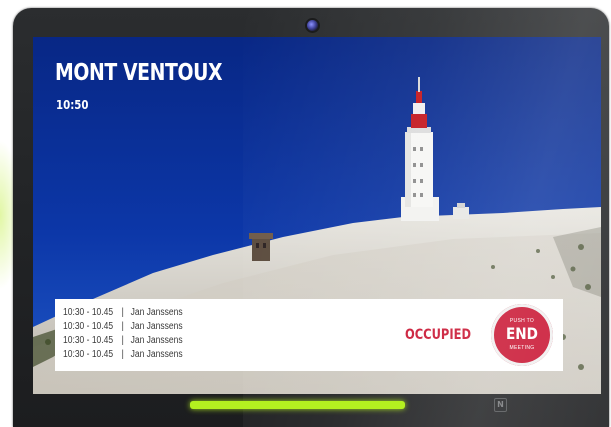 The image size is (611, 427). I want to click on status-led-bar, so click(297, 405).